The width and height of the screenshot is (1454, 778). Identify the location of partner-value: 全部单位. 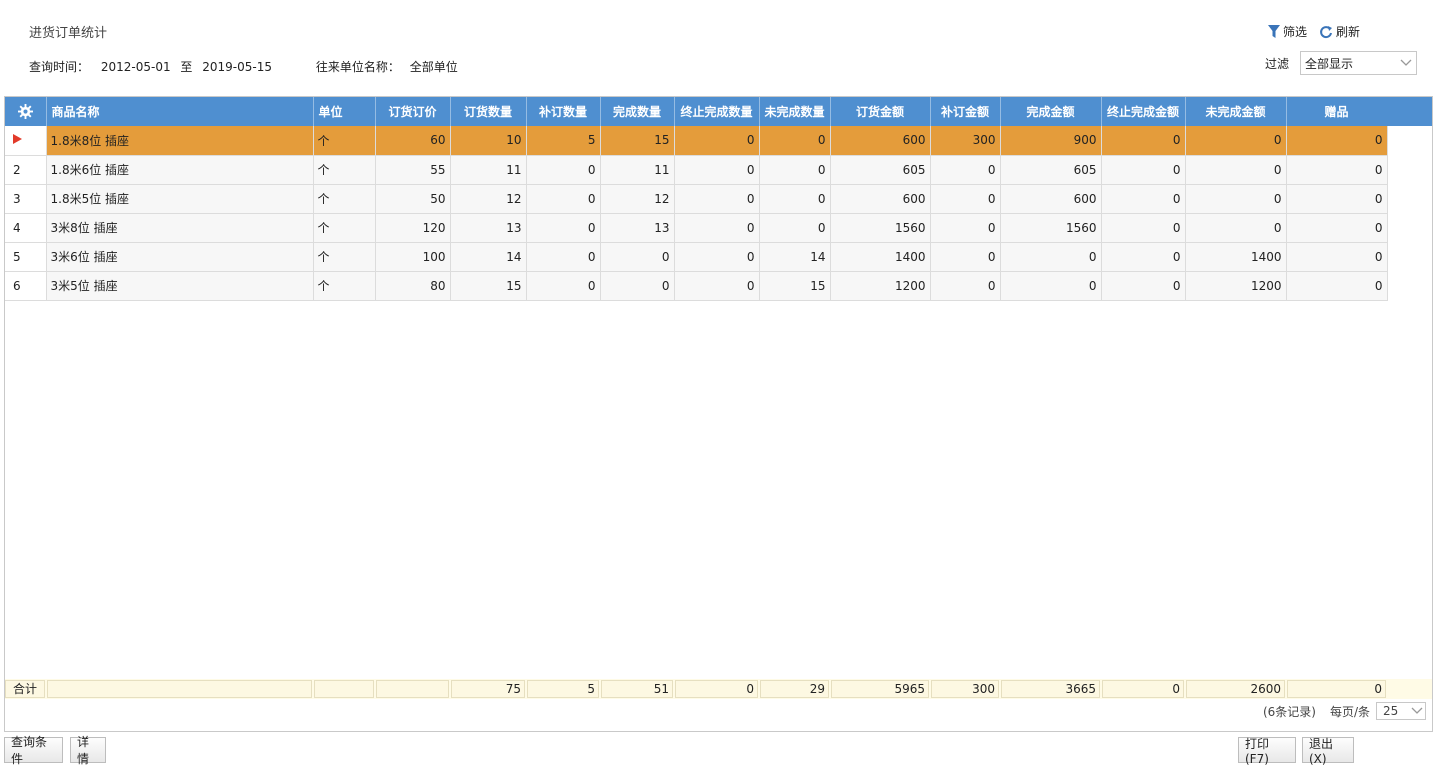
(433, 67).